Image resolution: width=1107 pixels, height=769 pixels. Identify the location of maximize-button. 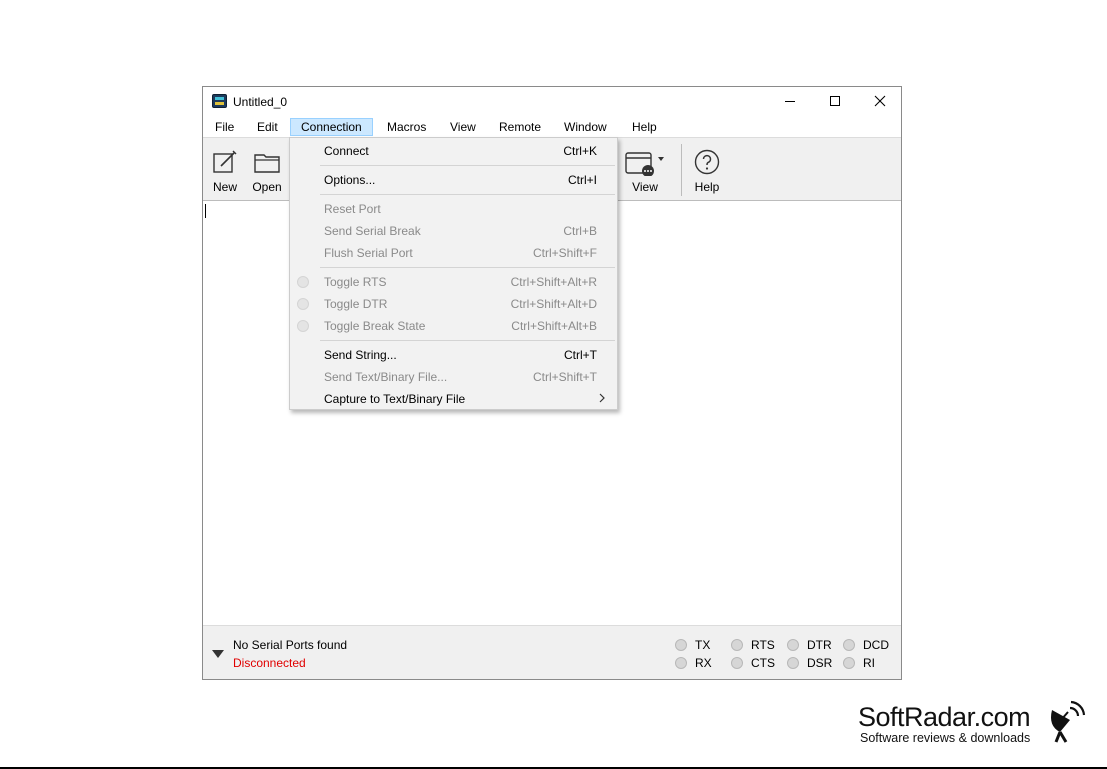
(835, 101).